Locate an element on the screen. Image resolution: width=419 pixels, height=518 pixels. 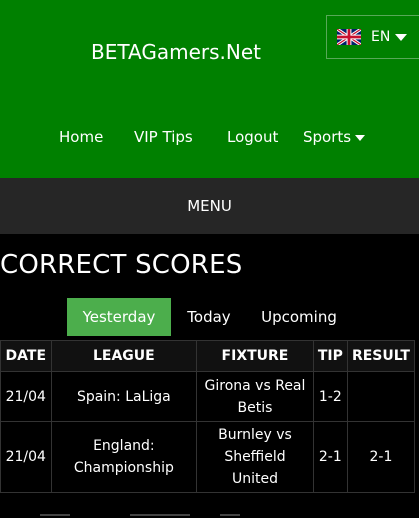
language-selector: EN is located at coordinates (372, 37).